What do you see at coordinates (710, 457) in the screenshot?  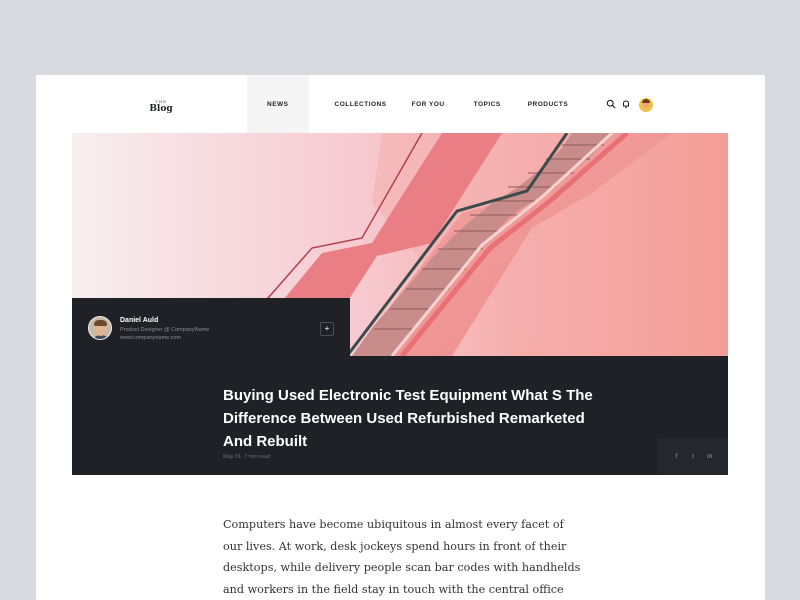 I see `linkedin-icon: in` at bounding box center [710, 457].